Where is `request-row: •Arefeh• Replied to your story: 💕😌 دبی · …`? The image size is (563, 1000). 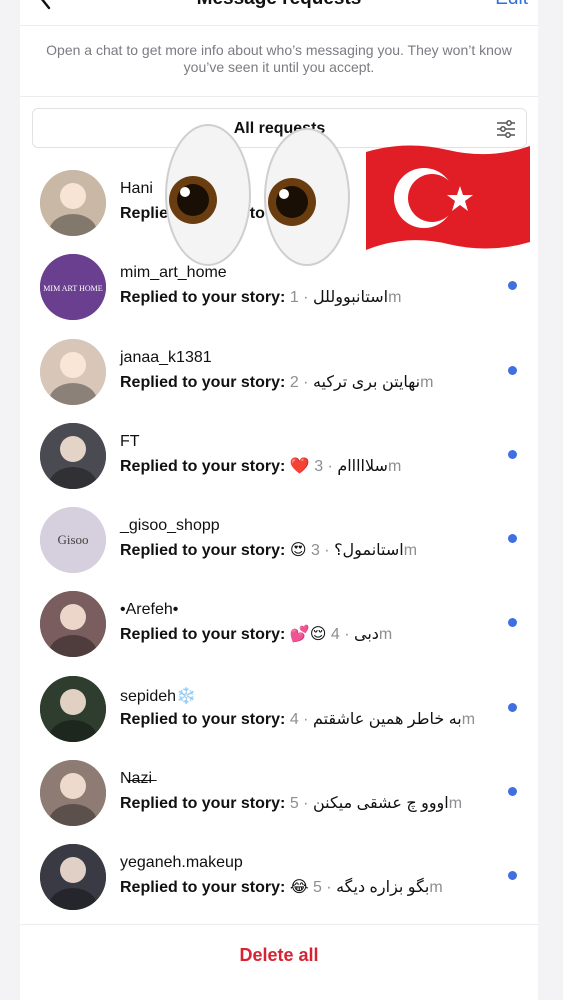 request-row: •Arefeh• Replied to your story: 💕😌 دبی · … is located at coordinates (279, 623).